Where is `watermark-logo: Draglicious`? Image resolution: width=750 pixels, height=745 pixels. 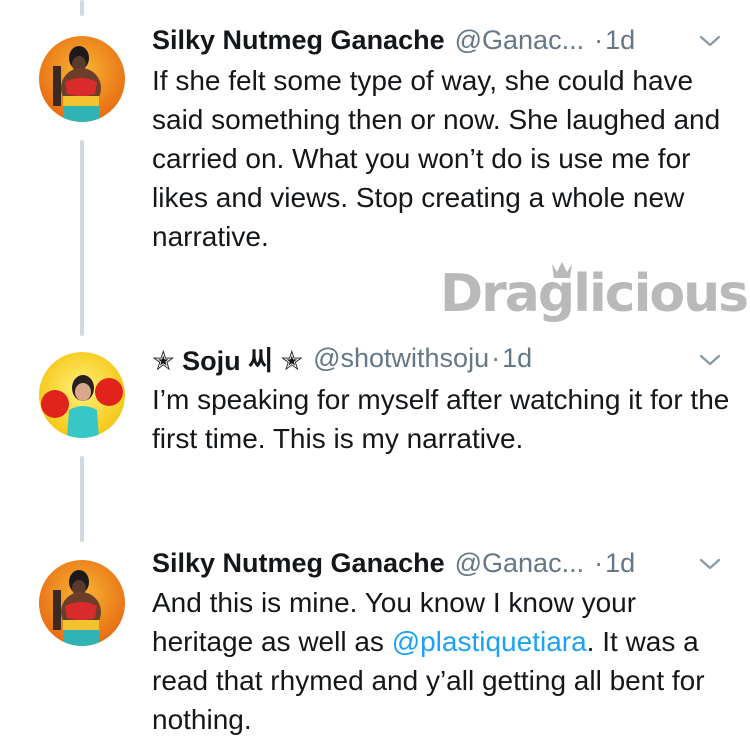
watermark-logo: Draglicious is located at coordinates (594, 303).